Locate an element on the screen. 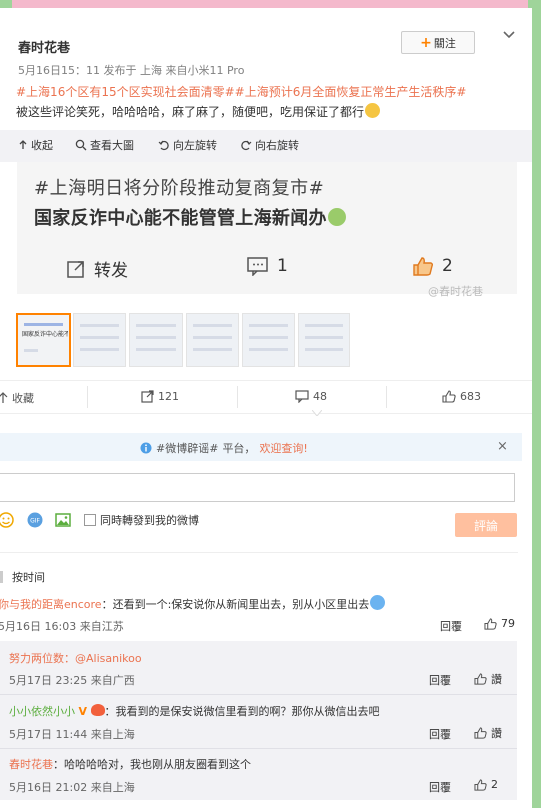 Image resolution: width=541 pixels, height=808 pixels. reply-text: 小小依然小小 V ：我看到的是保安说微信里看到的啊？那你从微信出去吧 is located at coordinates (194, 711).